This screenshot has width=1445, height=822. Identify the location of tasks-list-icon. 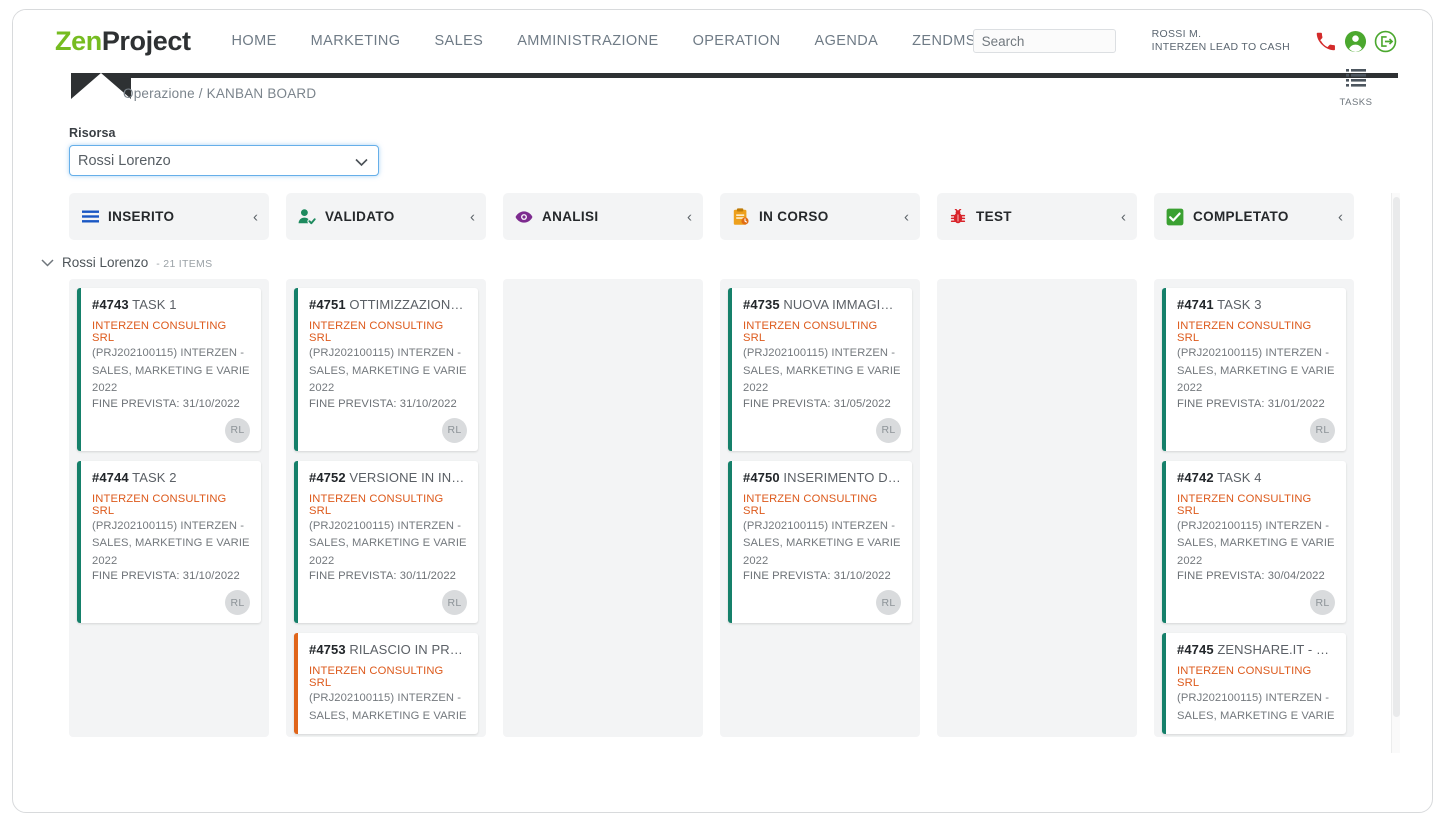
(1356, 81).